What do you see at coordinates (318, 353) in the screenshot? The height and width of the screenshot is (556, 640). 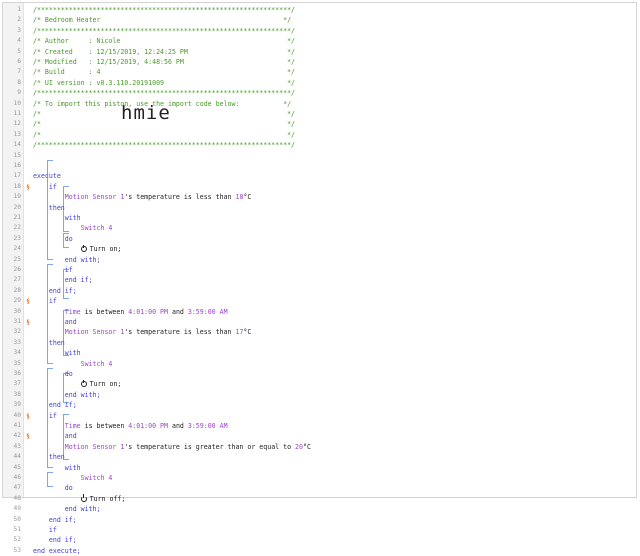 I see `code-line: 34 with` at bounding box center [318, 353].